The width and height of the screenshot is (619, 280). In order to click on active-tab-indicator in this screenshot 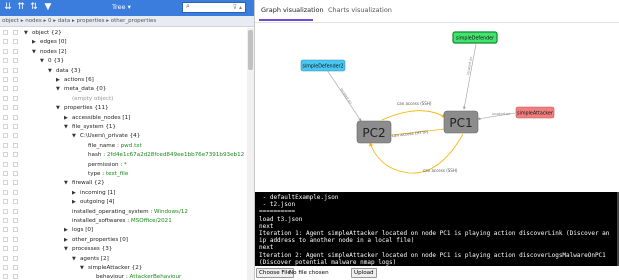, I will do `click(286, 20)`.